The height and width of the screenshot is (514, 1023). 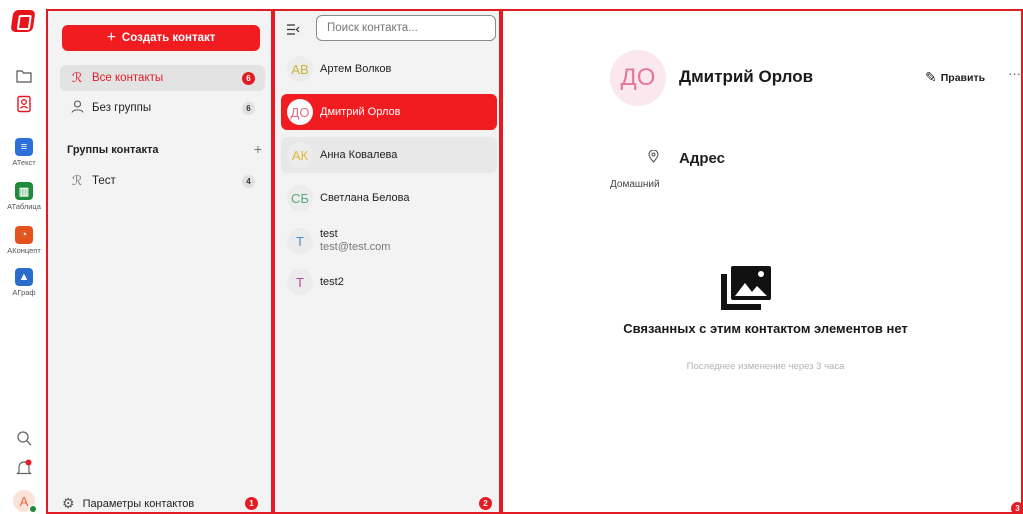 What do you see at coordinates (300, 69) in the screenshot?
I see `contact-initials: АВ` at bounding box center [300, 69].